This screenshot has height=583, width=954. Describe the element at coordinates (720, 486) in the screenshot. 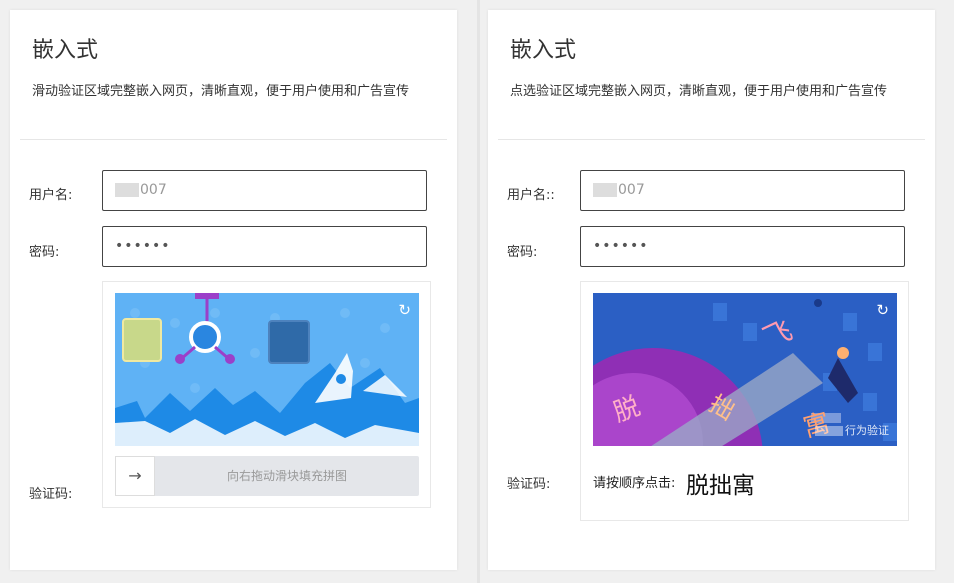

I see `captcha-target-chars: 脱拙寓` at that location.